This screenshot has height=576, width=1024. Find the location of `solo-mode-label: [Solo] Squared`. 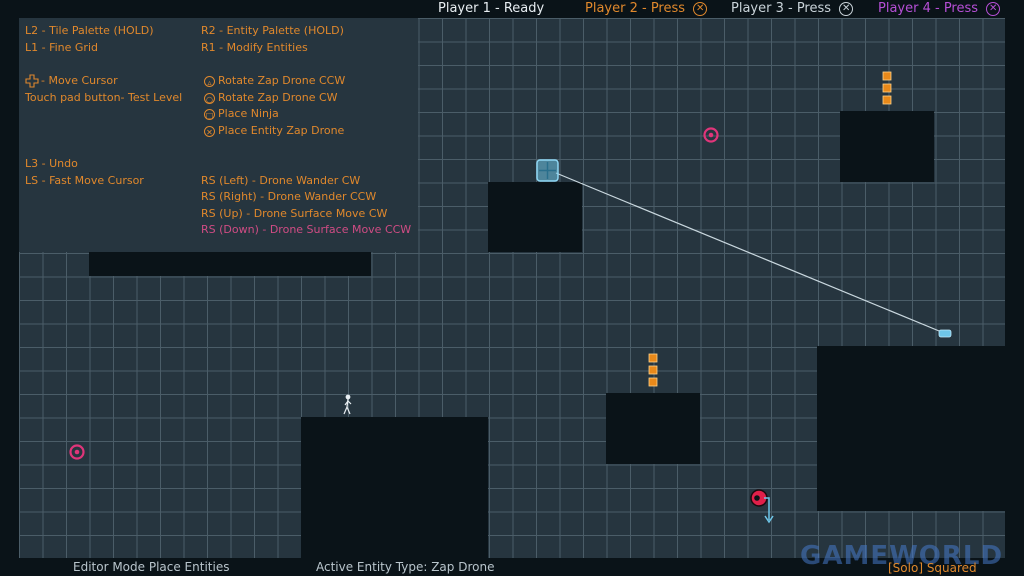

solo-mode-label: [Solo] Squared is located at coordinates (932, 568).